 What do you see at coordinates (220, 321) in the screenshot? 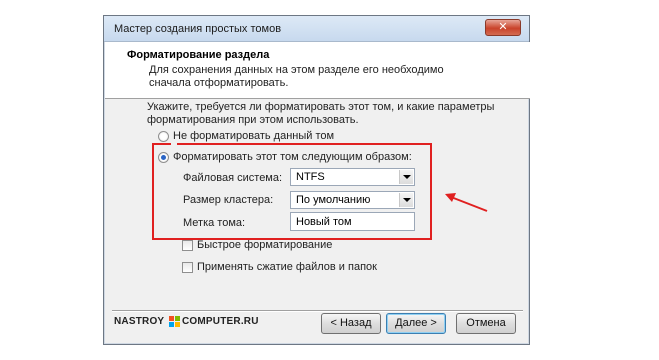
I see `brand-name-part2: COMPUTER.RU` at bounding box center [220, 321].